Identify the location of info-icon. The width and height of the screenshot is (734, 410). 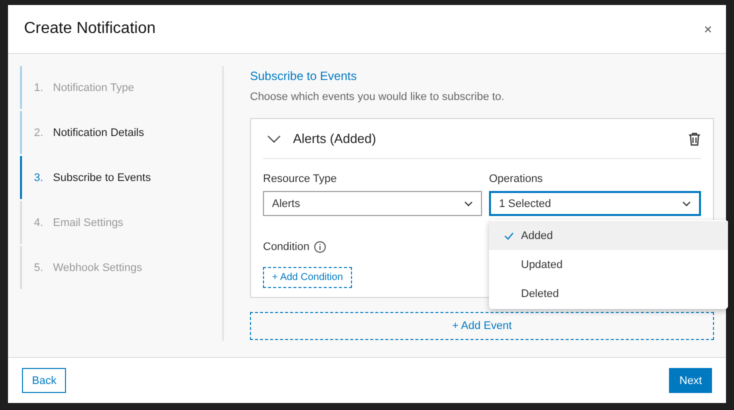
(320, 247).